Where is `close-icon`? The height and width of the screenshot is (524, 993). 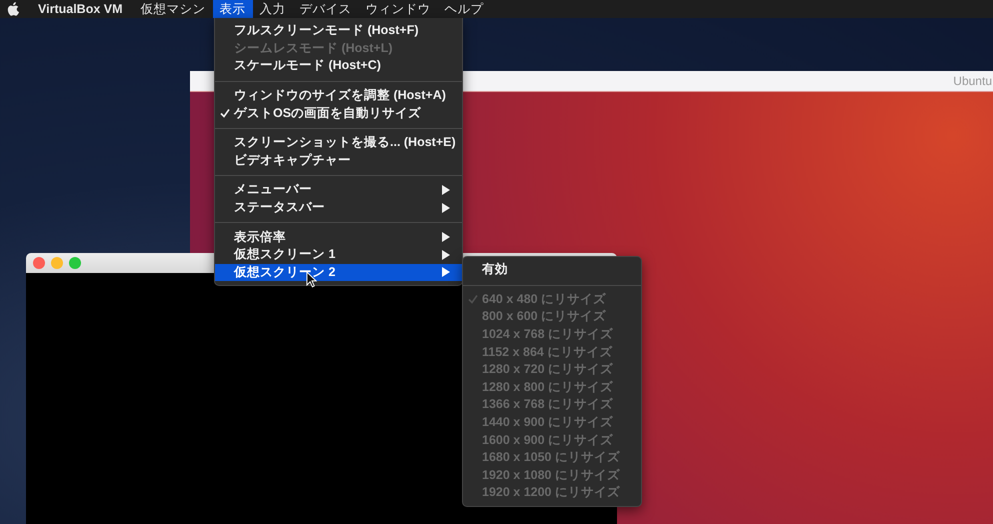 close-icon is located at coordinates (39, 263).